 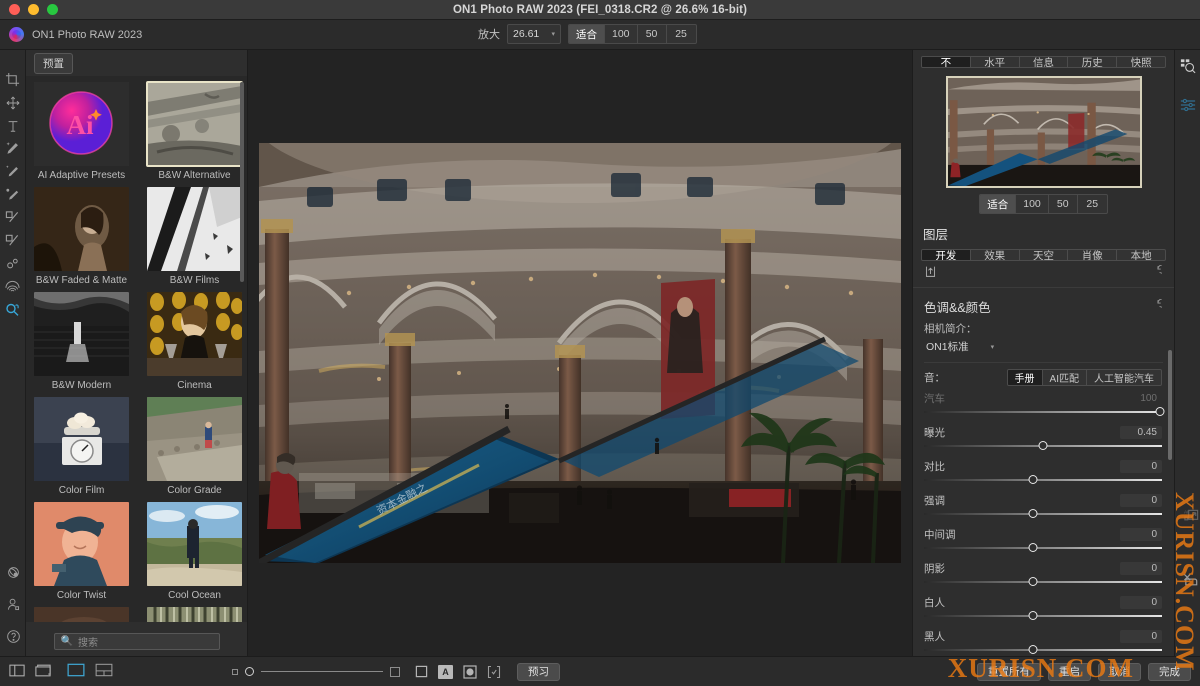 I want to click on zoom-tool, so click(x=13, y=309).